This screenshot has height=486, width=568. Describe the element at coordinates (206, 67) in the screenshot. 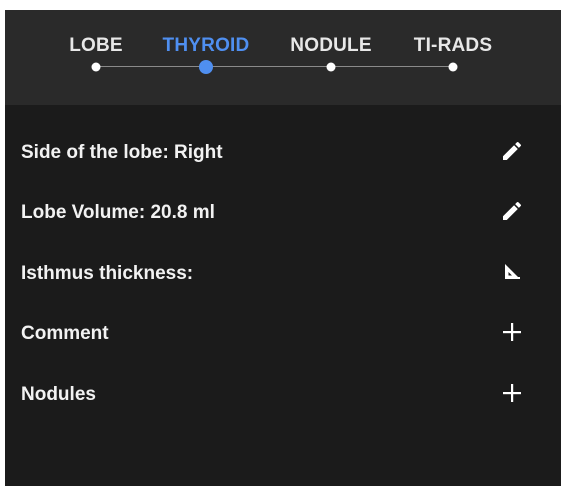

I see `step-dot-thyroid` at that location.